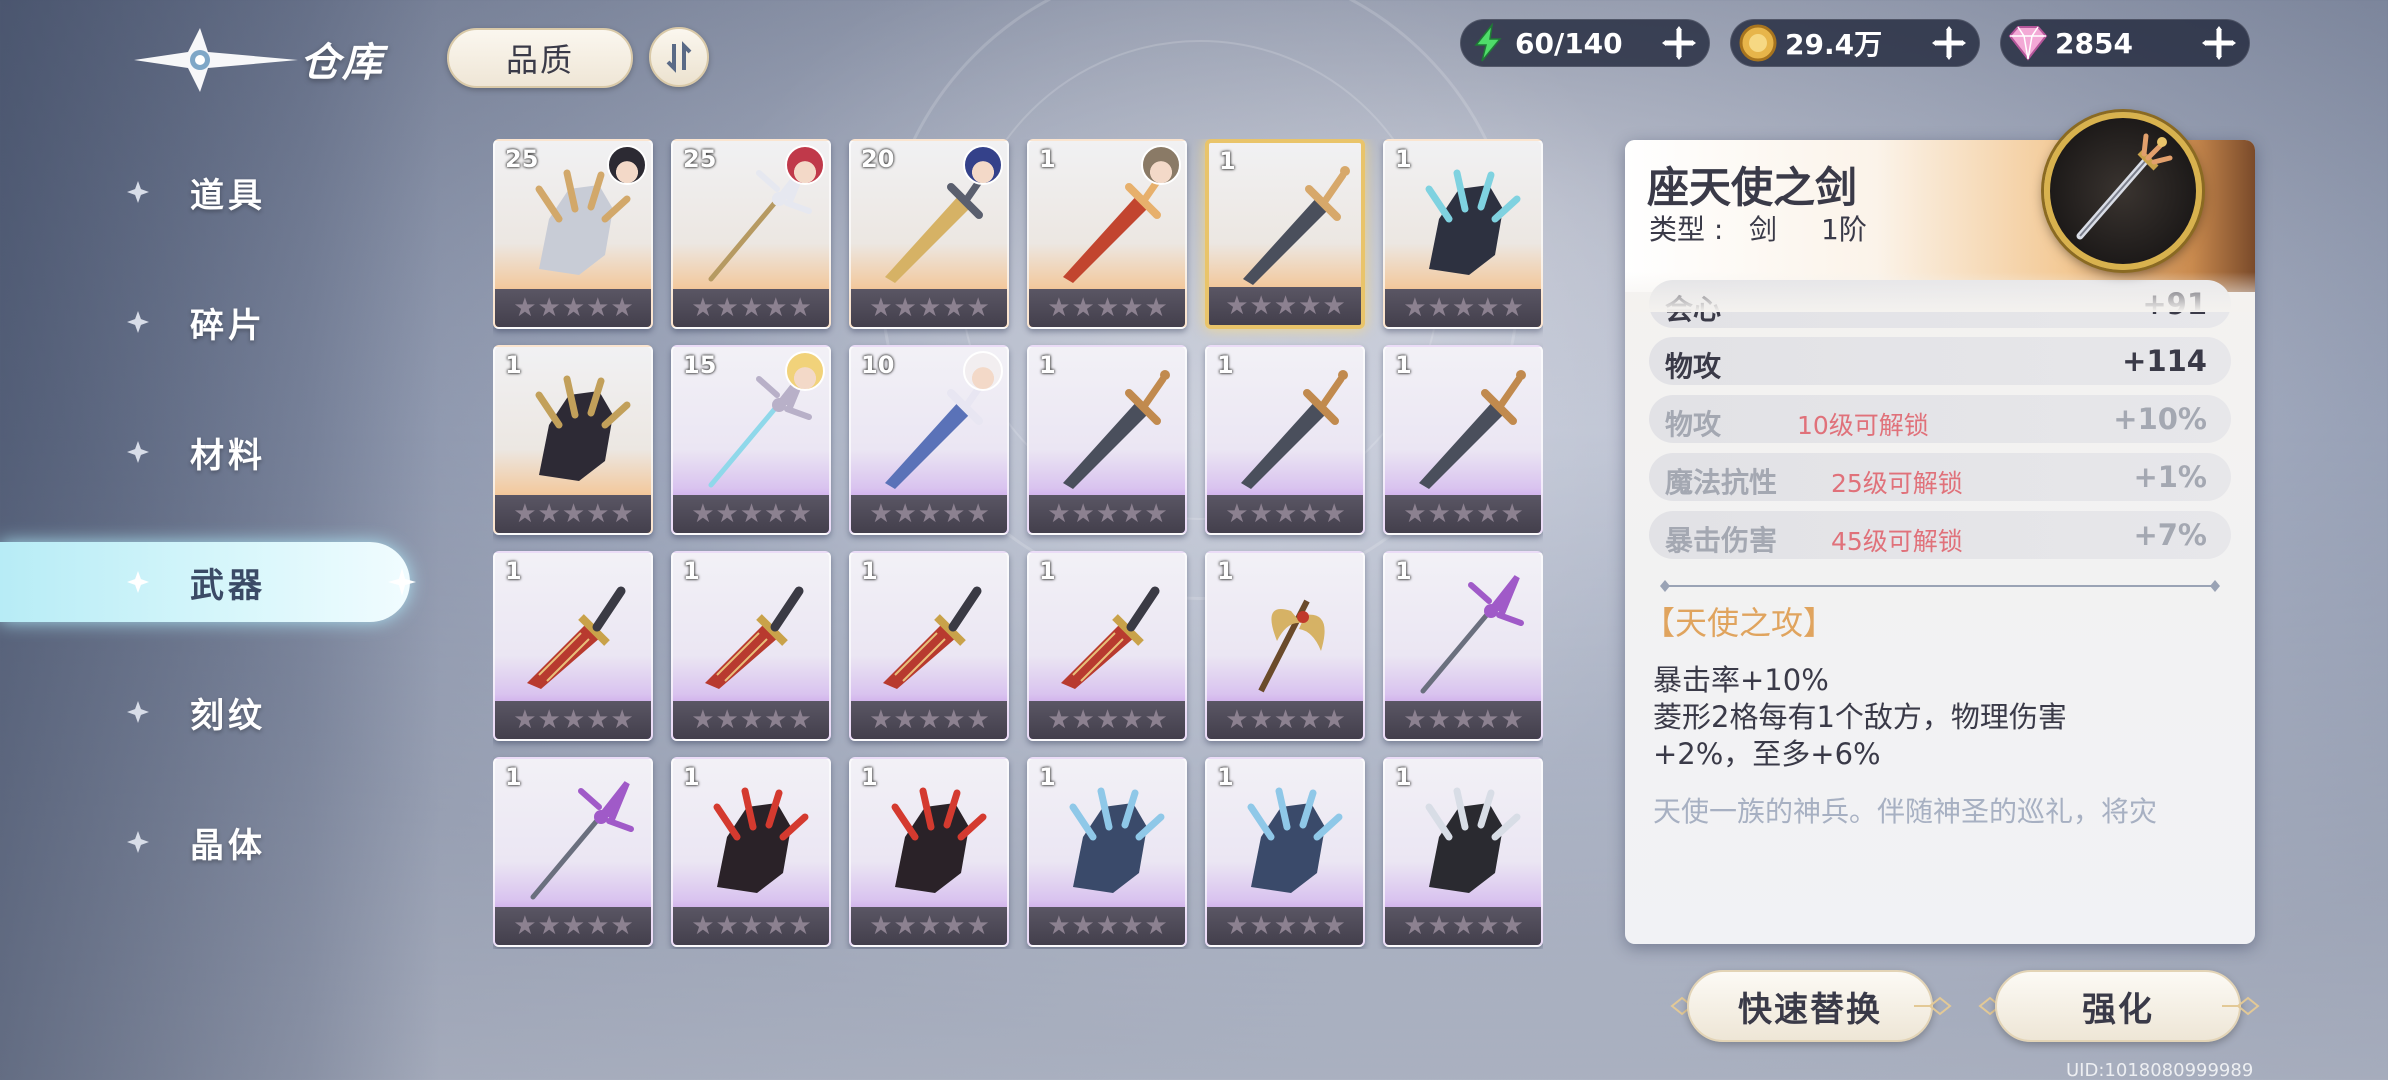 Image resolution: width=2388 pixels, height=1080 pixels. I want to click on sidebar-item-materials: 材料, so click(205, 452).